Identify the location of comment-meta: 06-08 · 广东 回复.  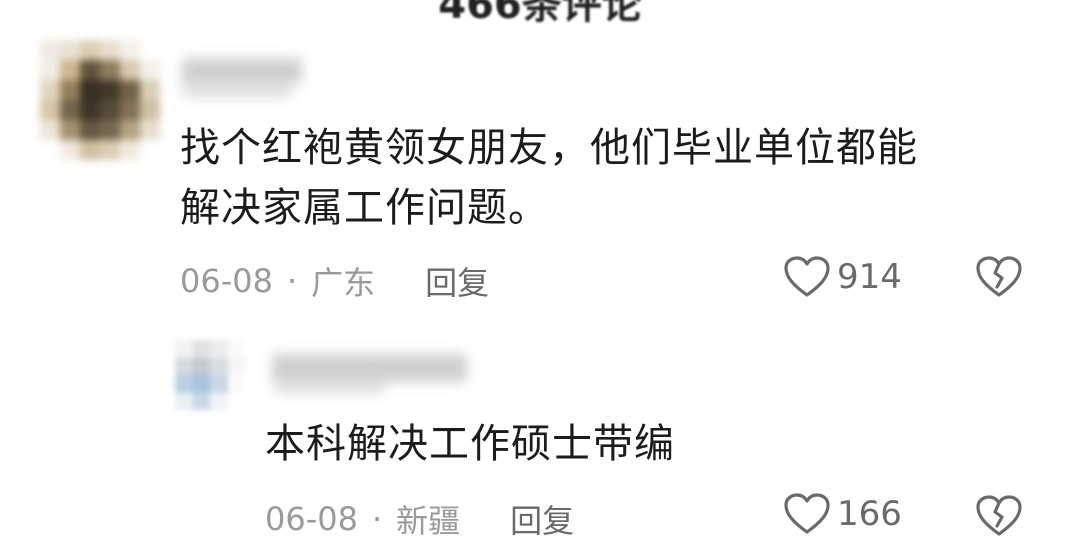
(334, 281).